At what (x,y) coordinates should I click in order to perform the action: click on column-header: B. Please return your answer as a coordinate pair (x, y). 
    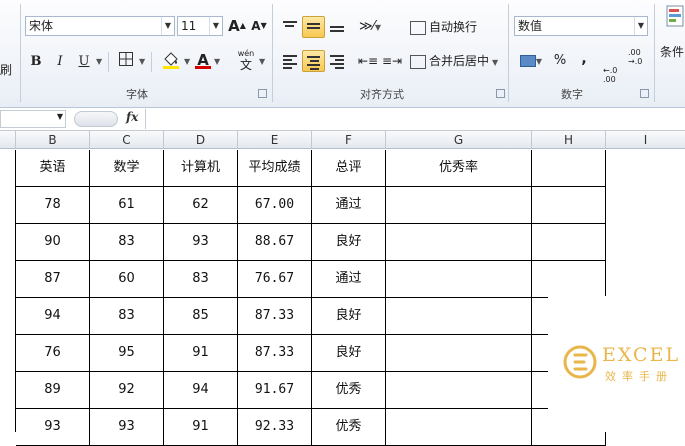
    Looking at the image, I should click on (53, 140).